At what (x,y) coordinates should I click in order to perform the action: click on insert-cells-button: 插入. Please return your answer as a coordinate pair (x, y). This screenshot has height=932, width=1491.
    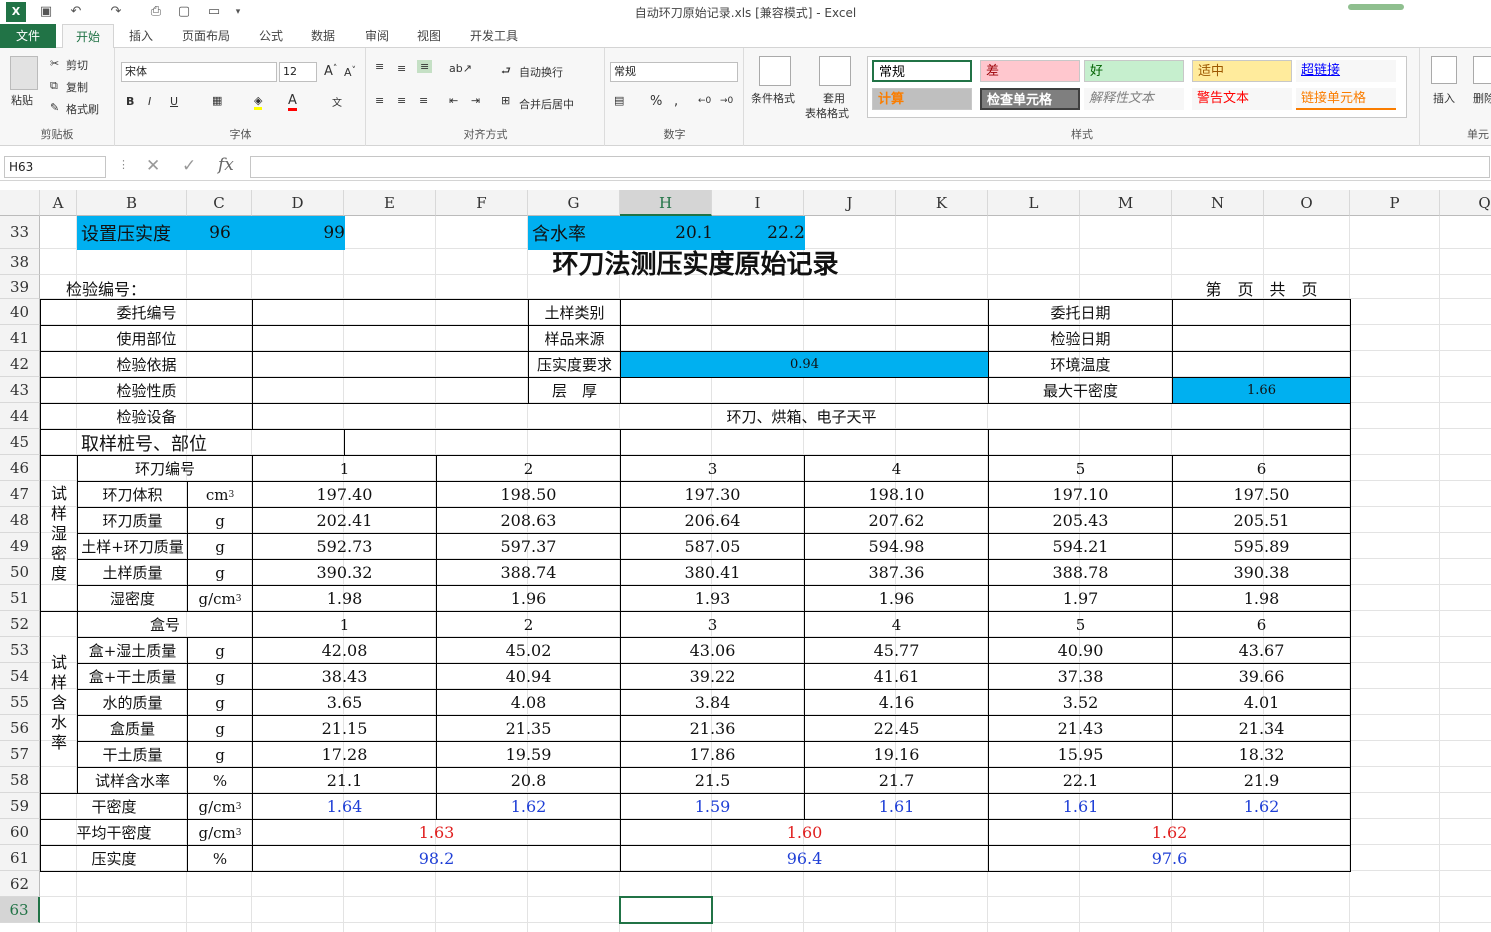
    Looking at the image, I should click on (1444, 98).